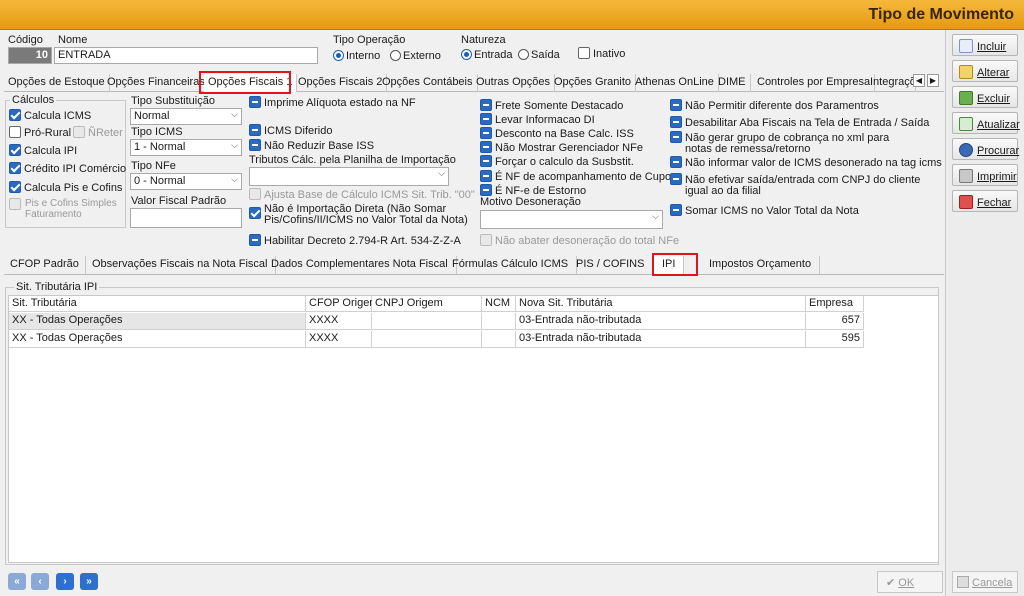  What do you see at coordinates (557, 161) in the screenshot?
I see `forcar-checkbox: Forçar o calculo da Susbstit.` at bounding box center [557, 161].